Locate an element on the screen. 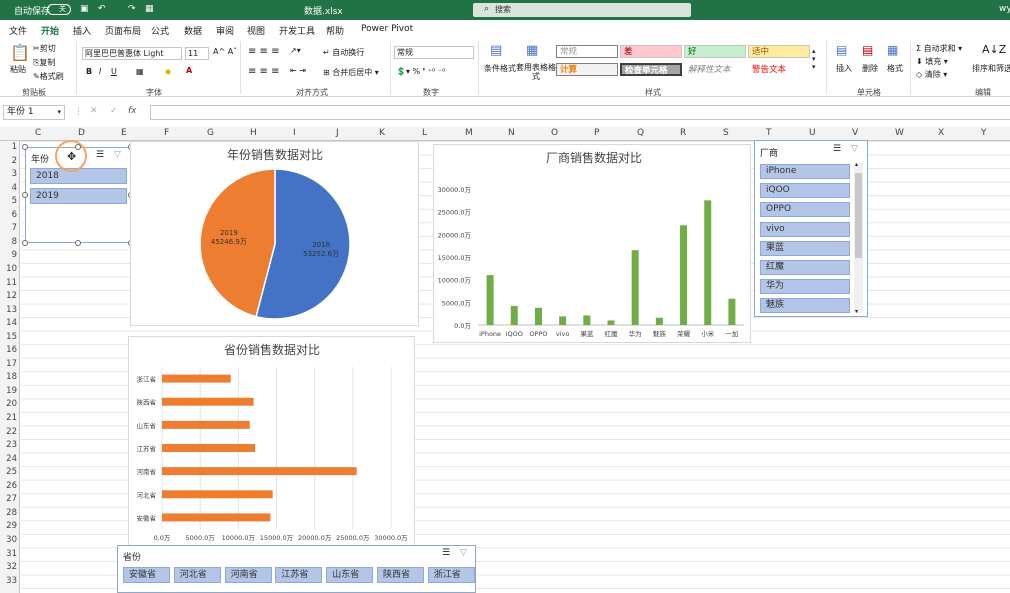 The height and width of the screenshot is (593, 1010). tab-page-layout: 页面布局 is located at coordinates (123, 30).